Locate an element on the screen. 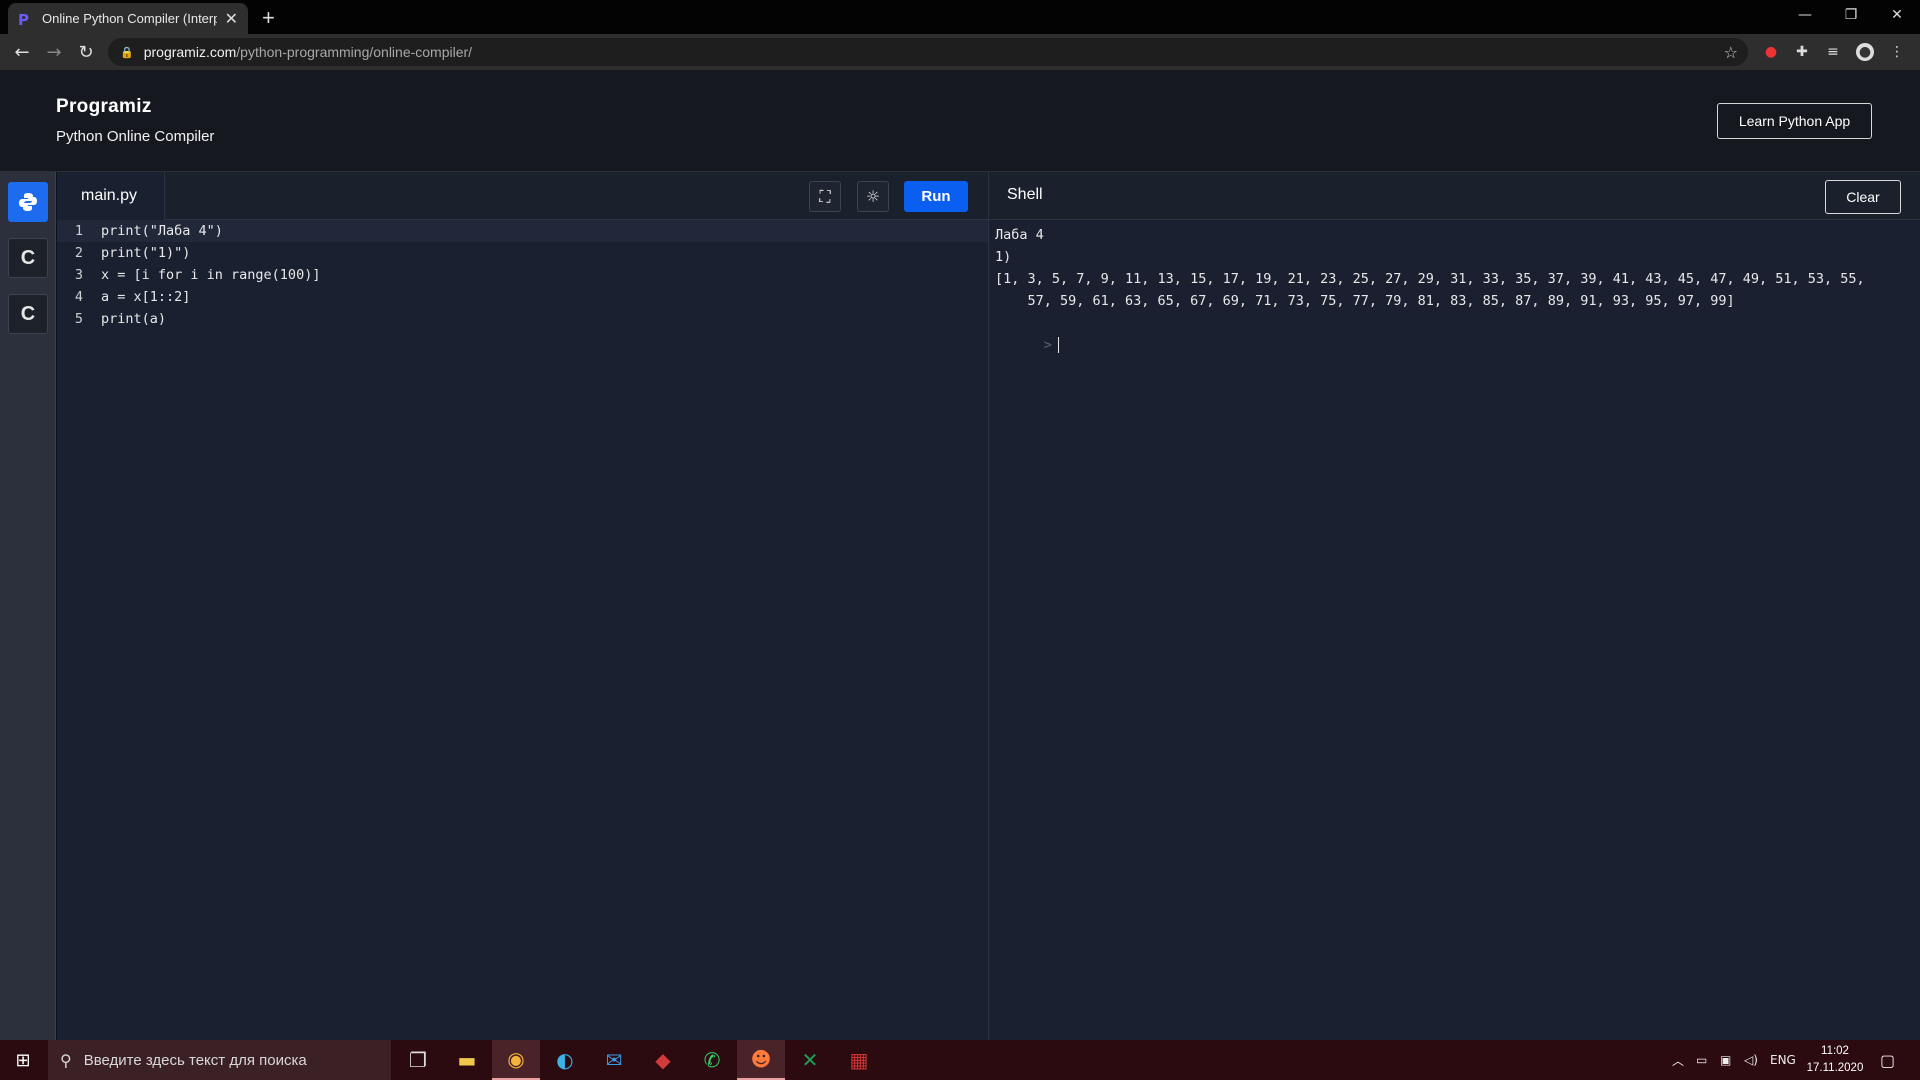 The width and height of the screenshot is (1920, 1080). line-number: 5 is located at coordinates (78, 319).